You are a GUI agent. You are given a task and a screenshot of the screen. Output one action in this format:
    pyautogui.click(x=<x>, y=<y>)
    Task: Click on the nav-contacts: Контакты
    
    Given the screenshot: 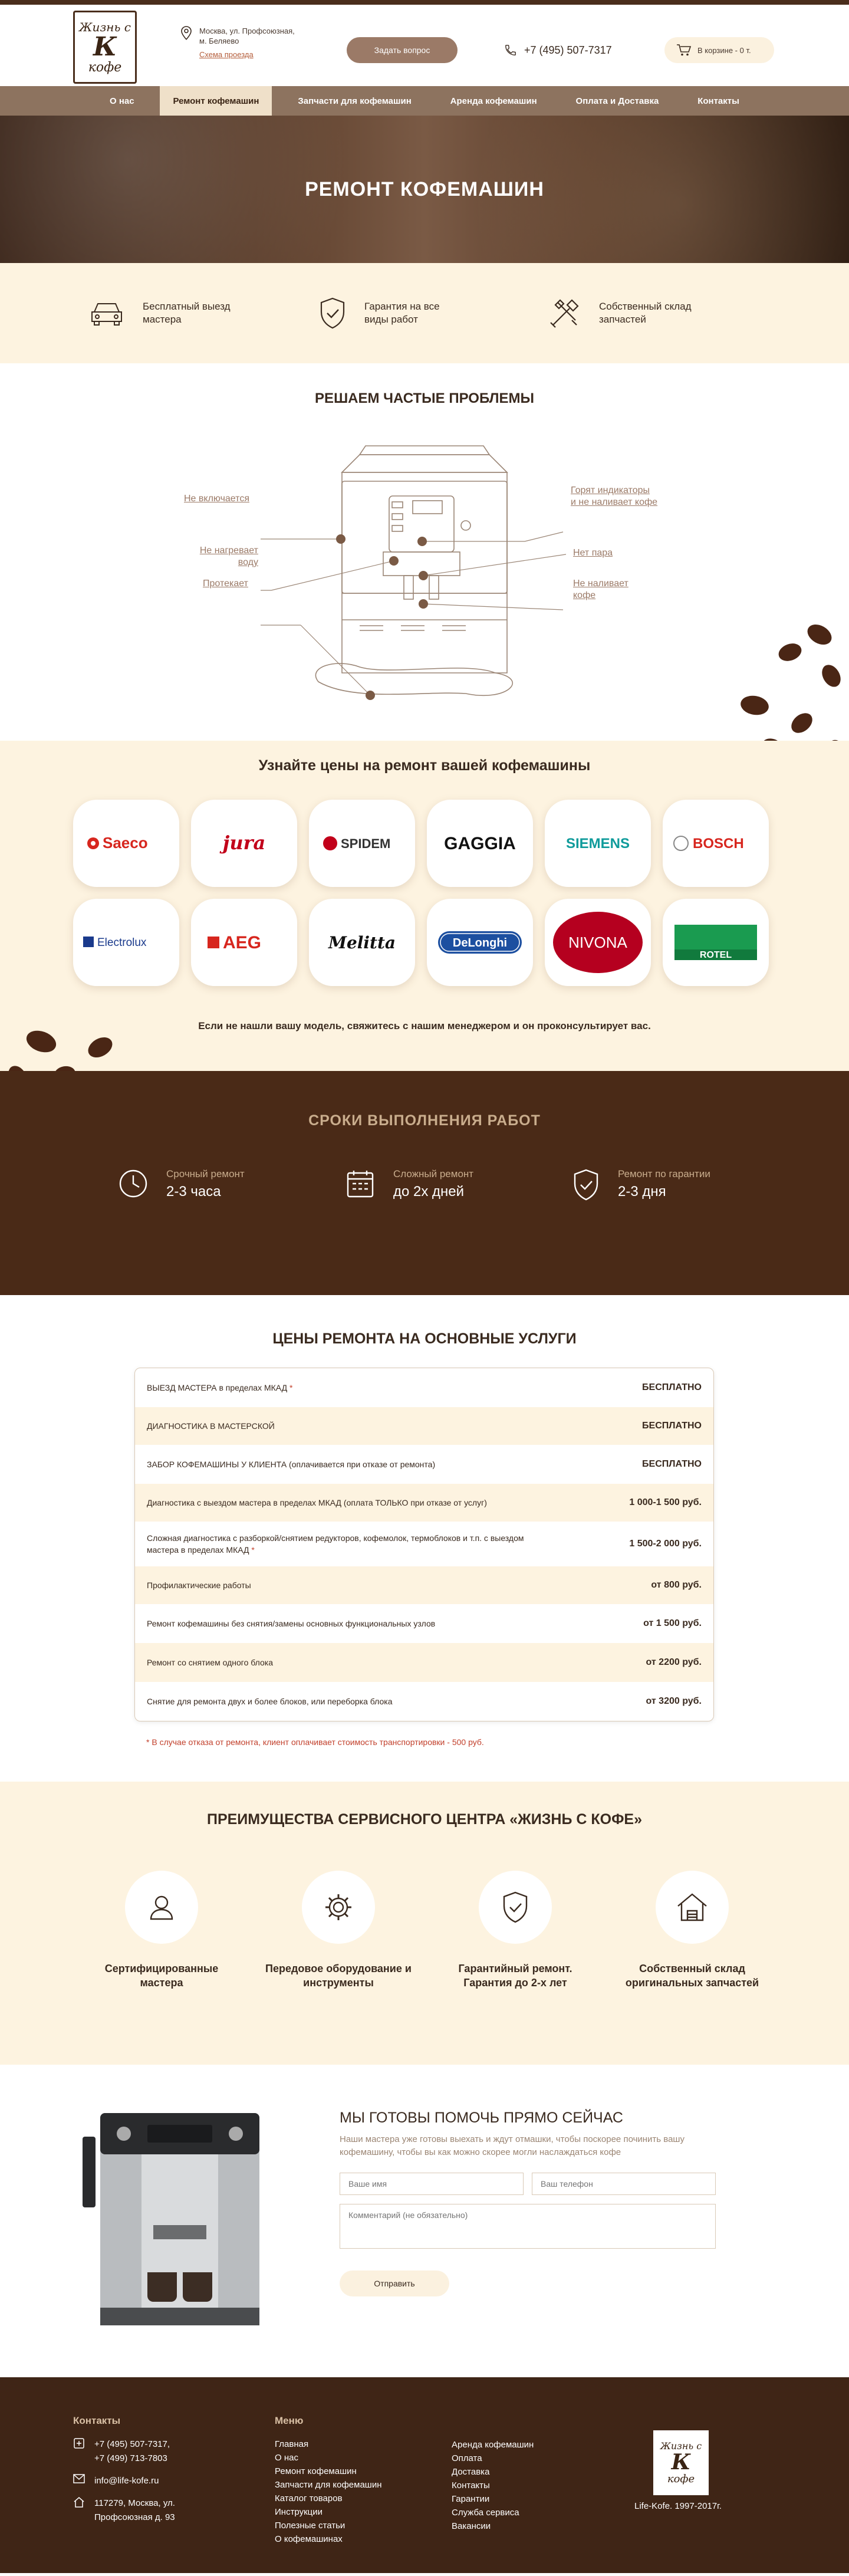 What is the action you would take?
    pyautogui.click(x=719, y=101)
    